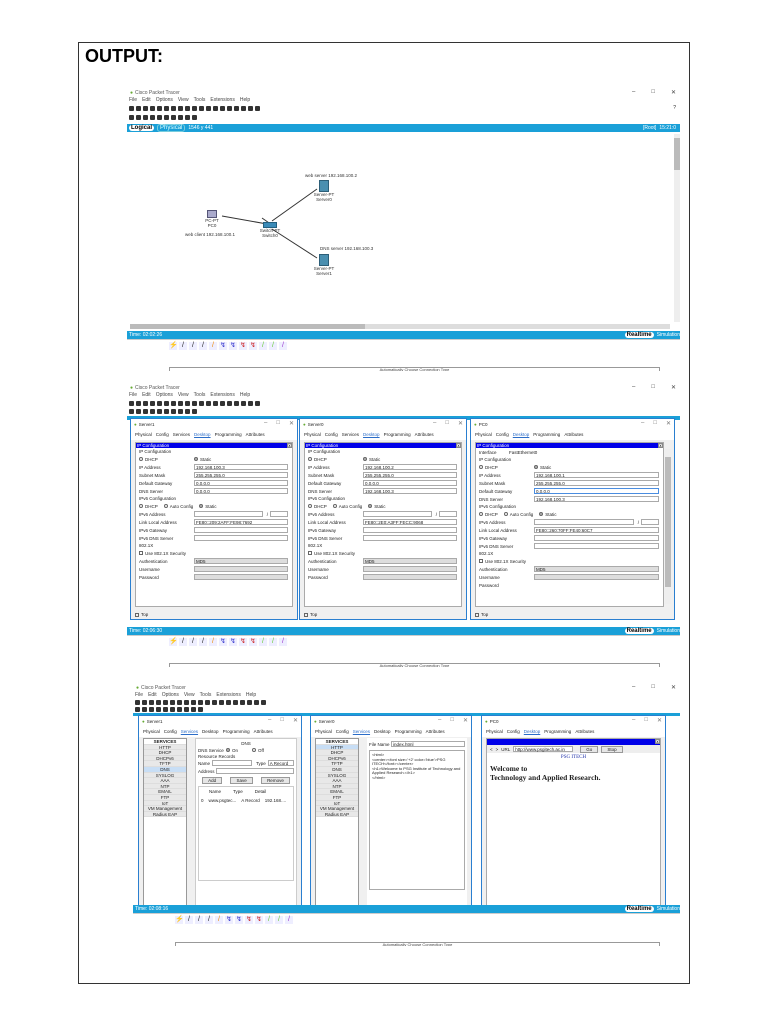  What do you see at coordinates (169, 709) in the screenshot?
I see `toolbar-secondary` at bounding box center [169, 709].